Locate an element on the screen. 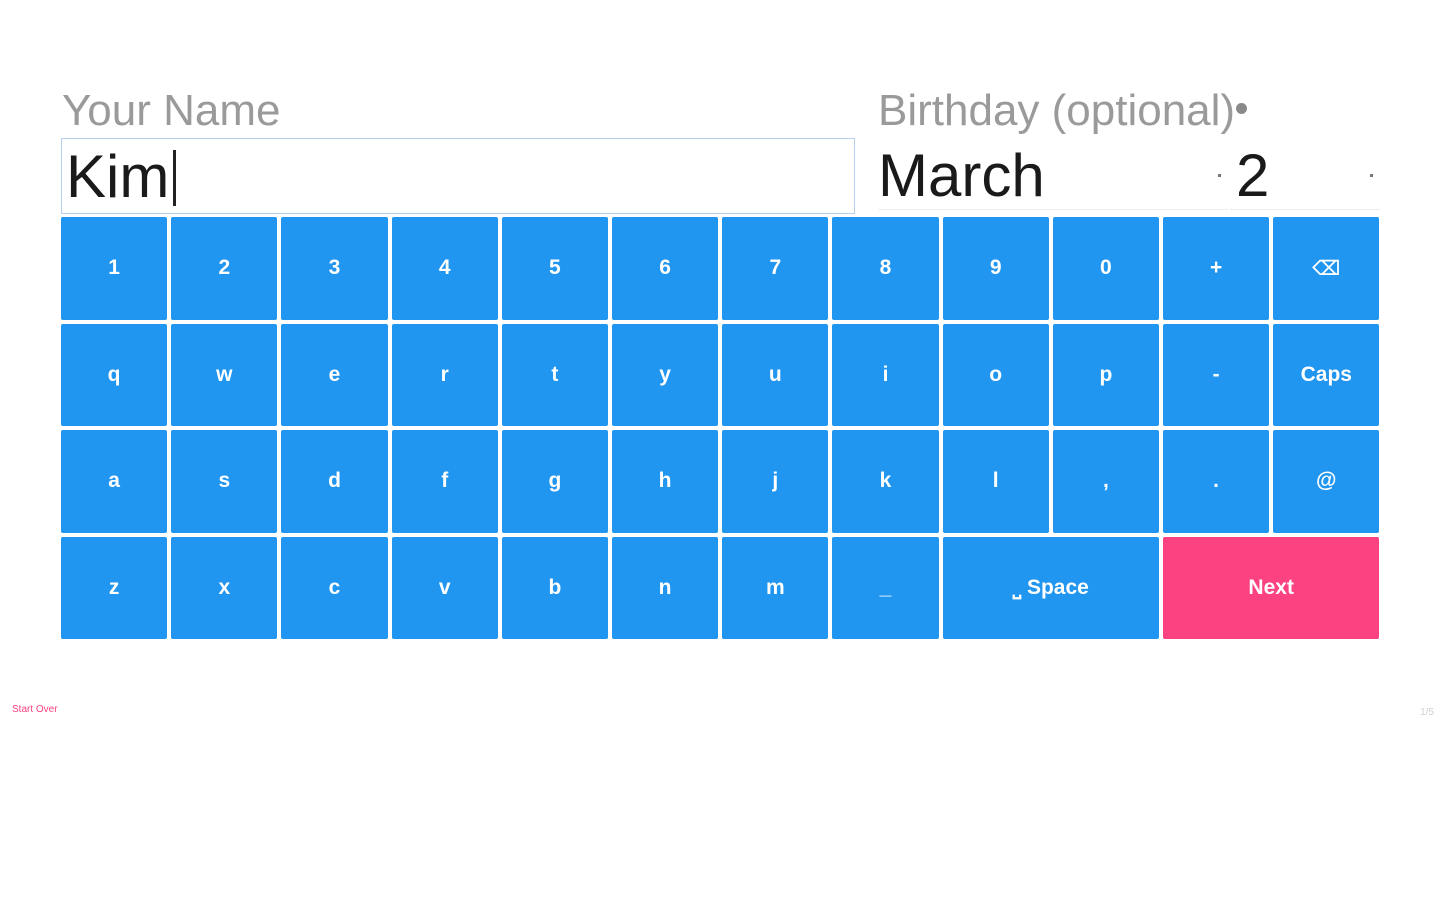 This screenshot has height=900, width=1440. key-minus: - is located at coordinates (1216, 374).